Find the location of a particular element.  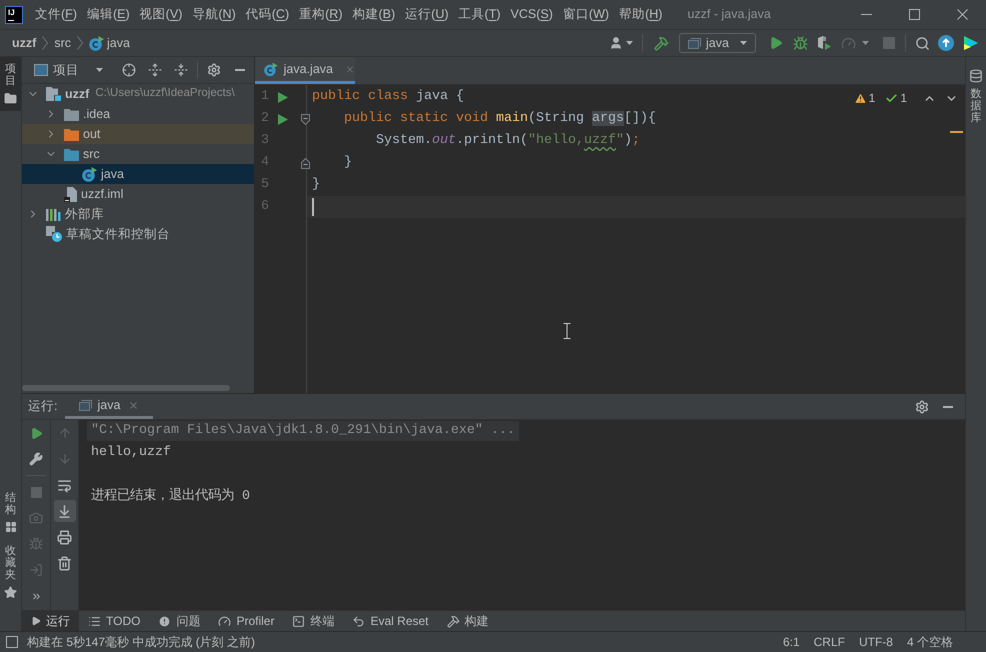

menu-item: 导航(N) is located at coordinates (214, 15).